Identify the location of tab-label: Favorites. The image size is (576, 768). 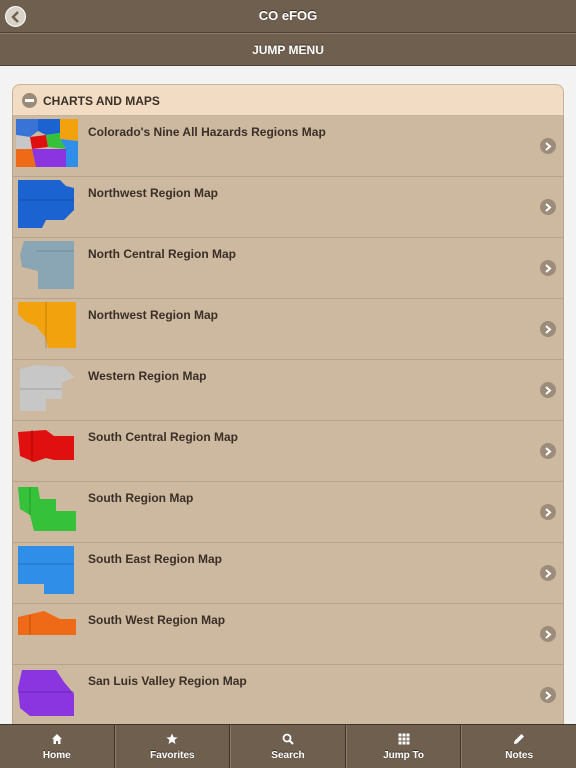
(172, 755).